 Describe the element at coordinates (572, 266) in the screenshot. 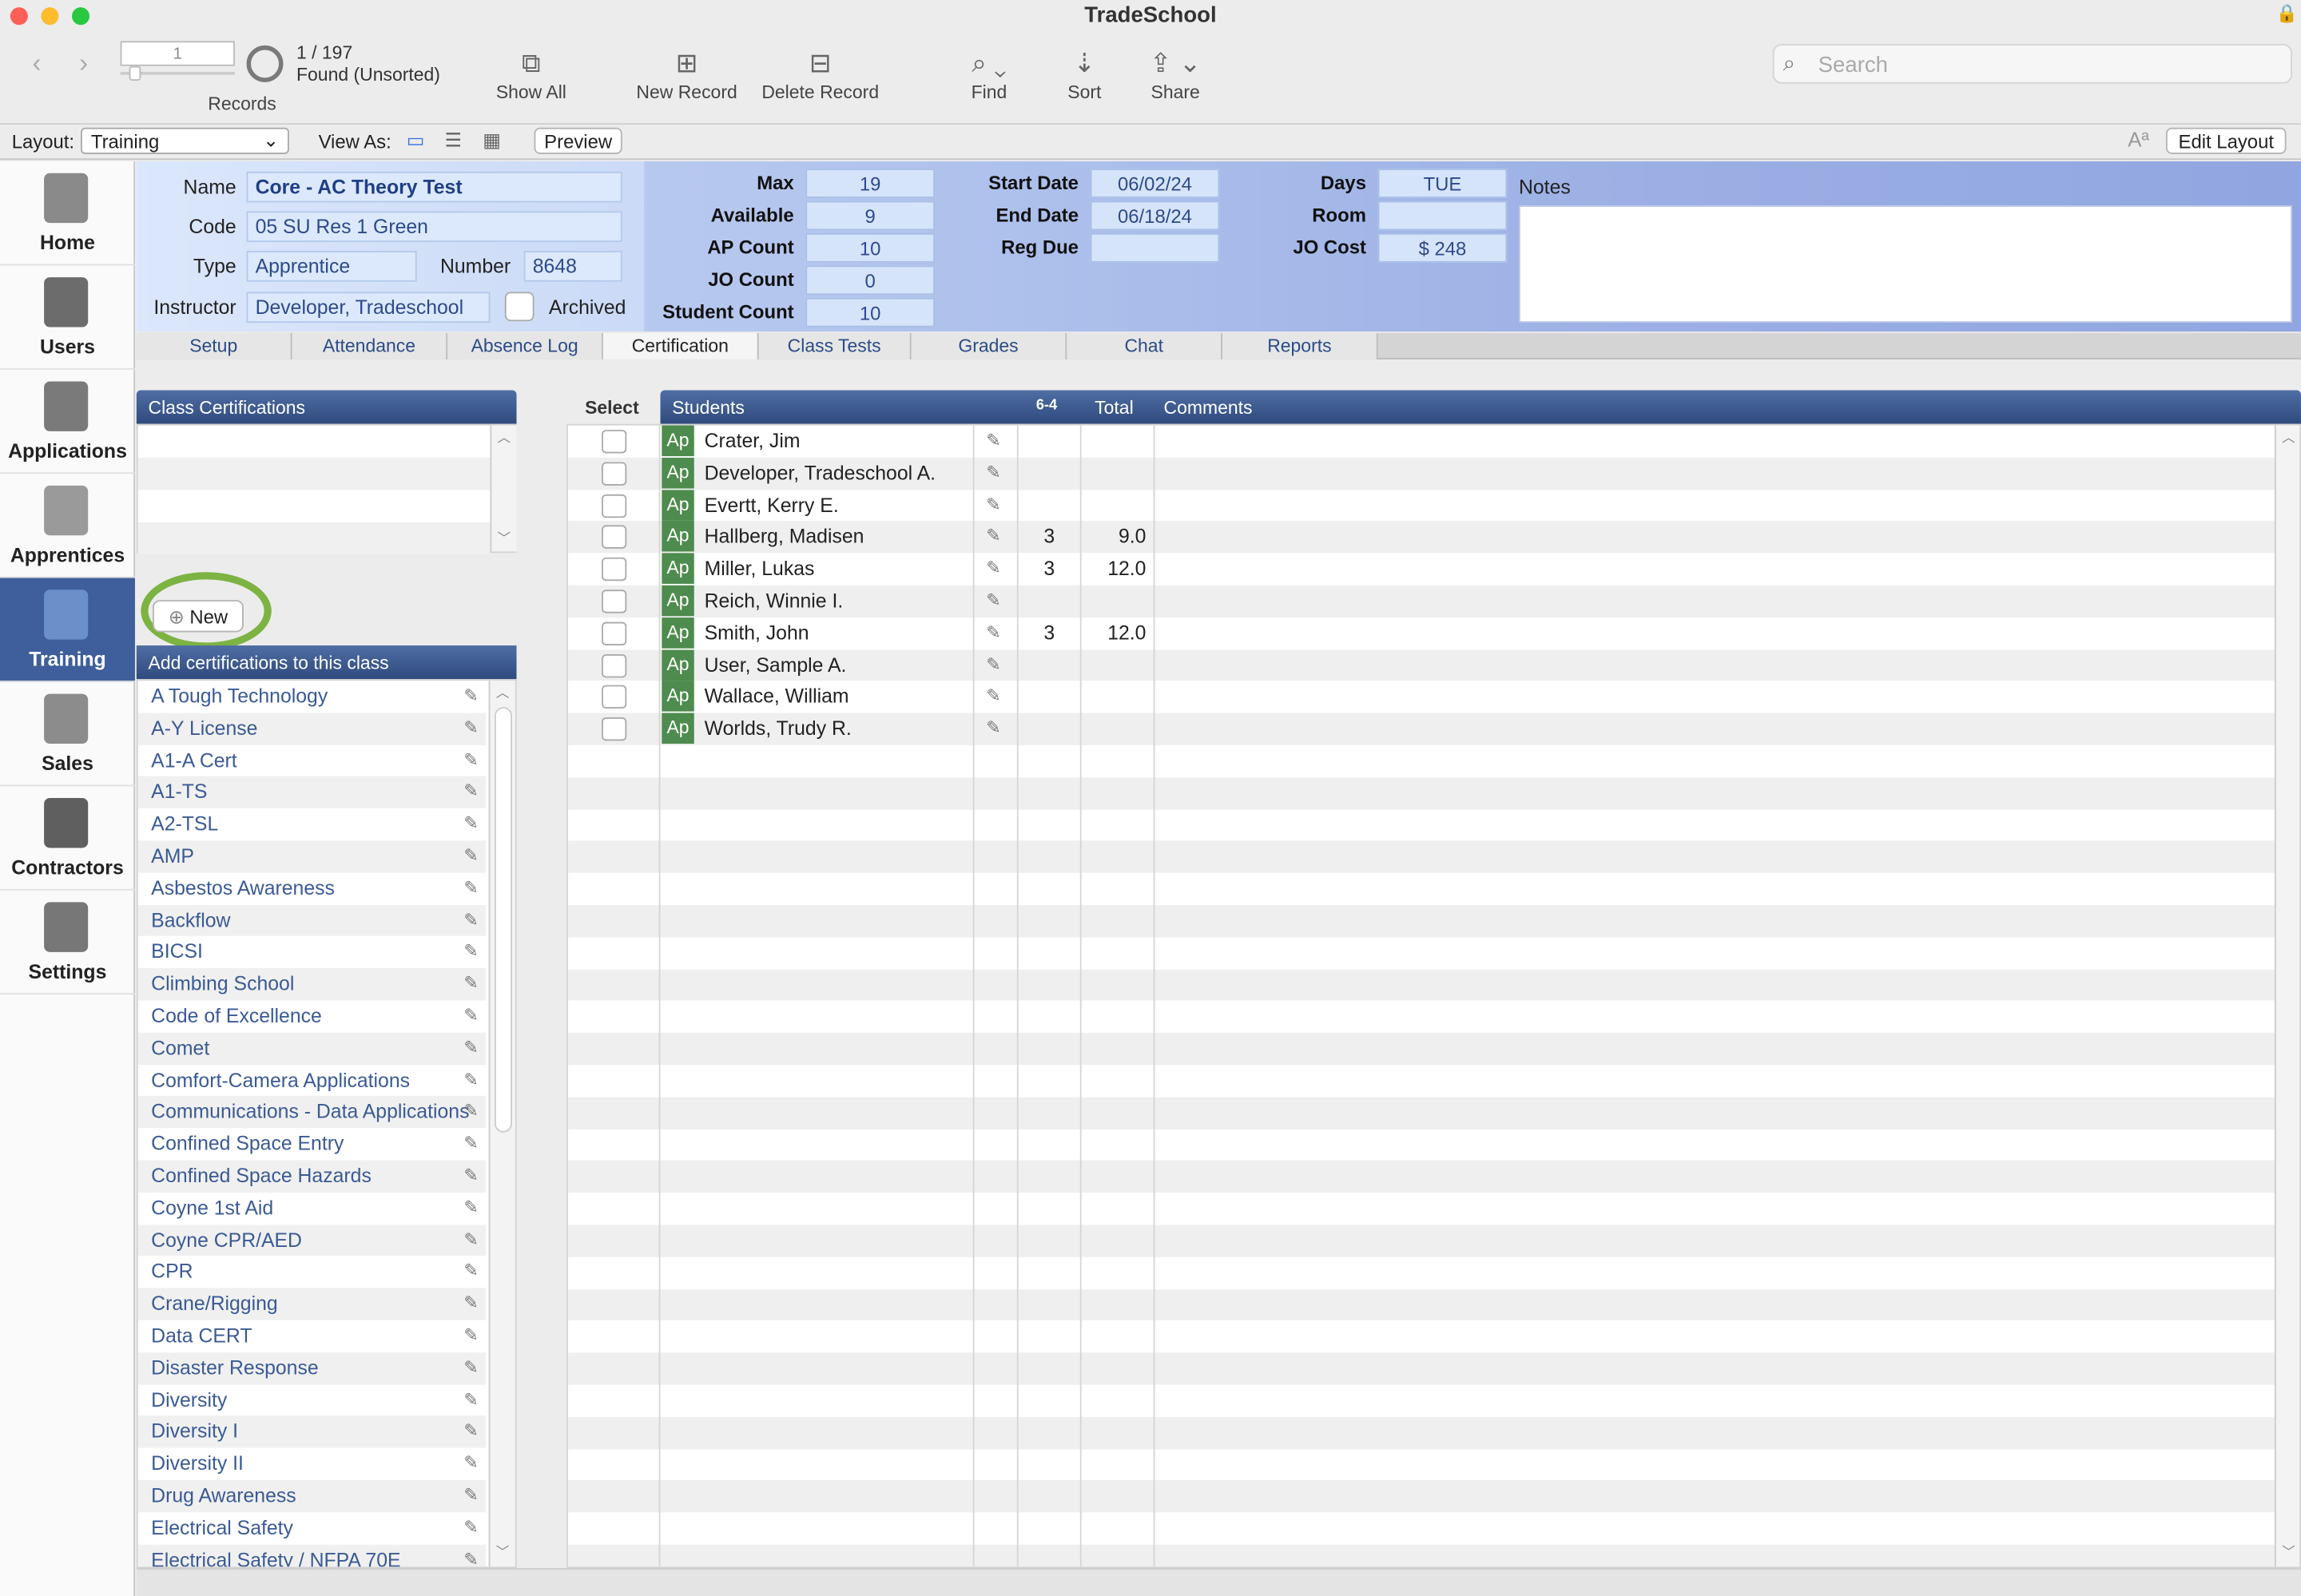

I see `number-field: 8648` at that location.